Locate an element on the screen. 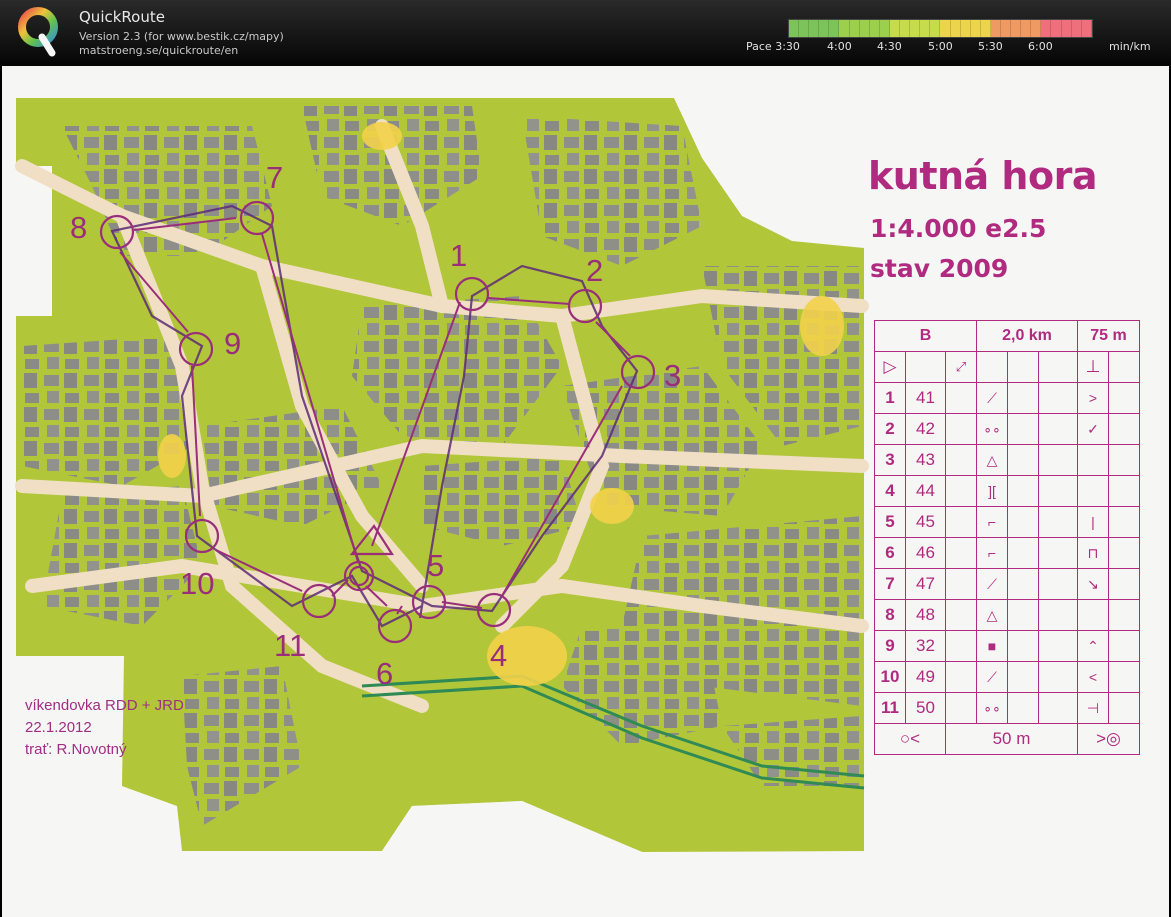 Image resolution: width=1171 pixels, height=917 pixels. control-seq: 2 is located at coordinates (890, 429).